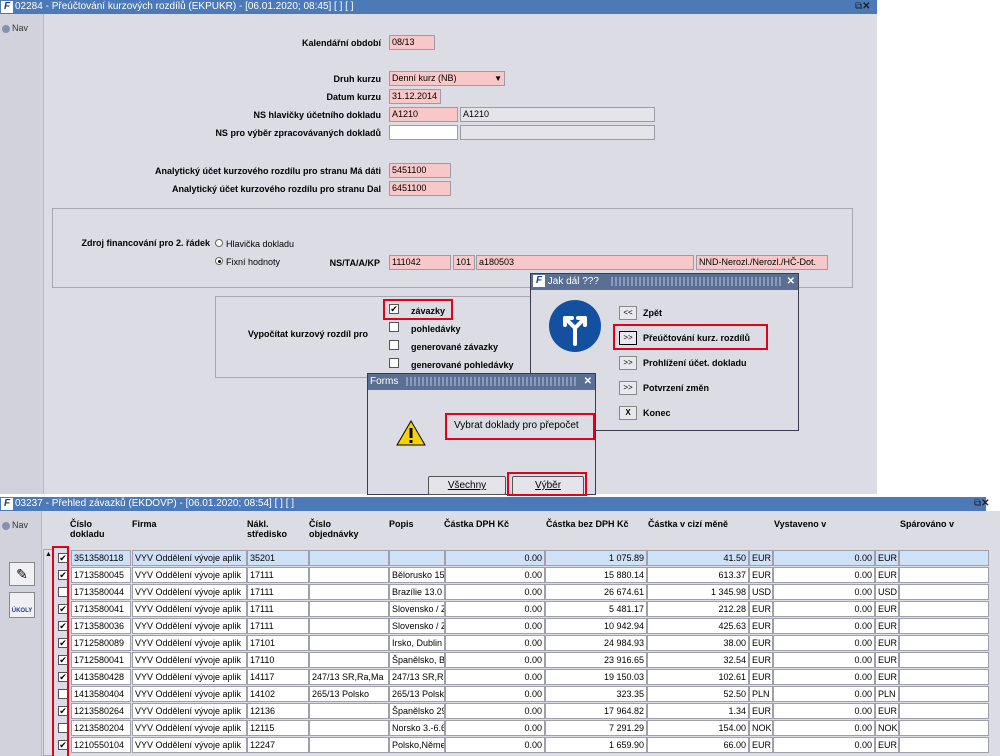 The height and width of the screenshot is (756, 1000). I want to click on cell-bez: 26 674.61, so click(596, 592).